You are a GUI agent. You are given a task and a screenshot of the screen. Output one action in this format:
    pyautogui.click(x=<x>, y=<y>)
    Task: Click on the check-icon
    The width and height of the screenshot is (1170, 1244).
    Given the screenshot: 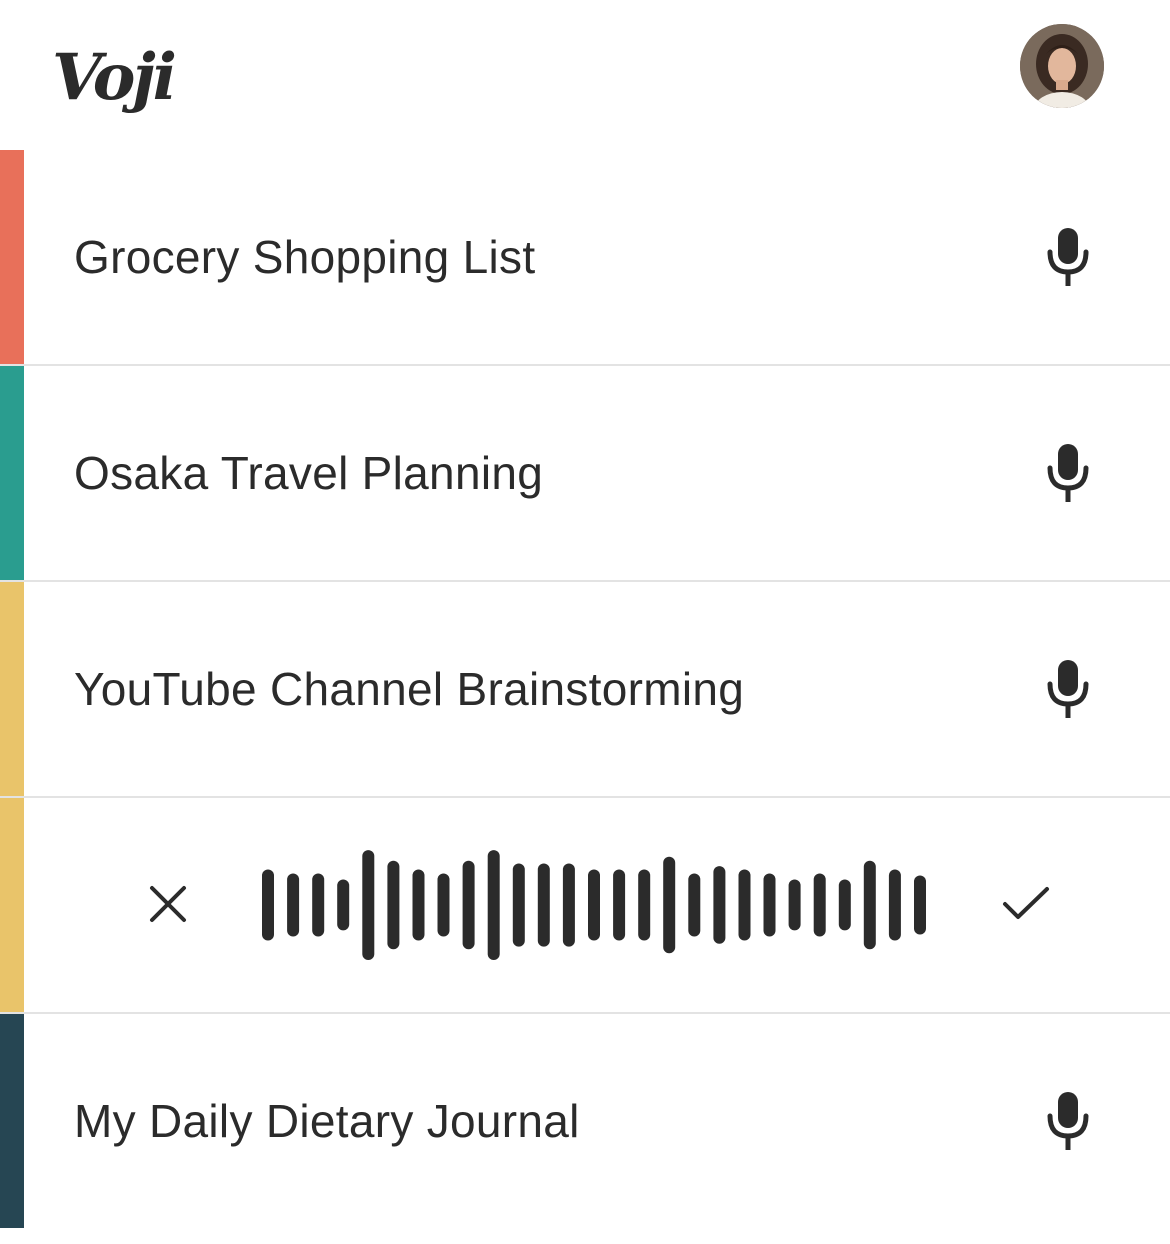 What is the action you would take?
    pyautogui.click(x=1026, y=904)
    